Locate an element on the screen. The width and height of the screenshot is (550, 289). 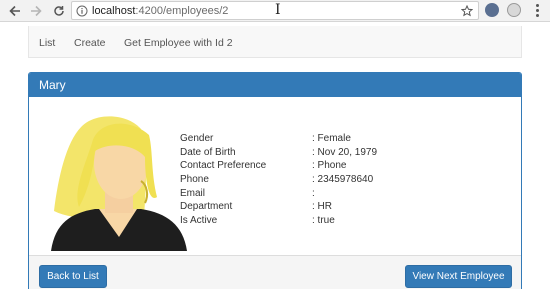
url-text: localhost:4200/employees/2 is located at coordinates (160, 11).